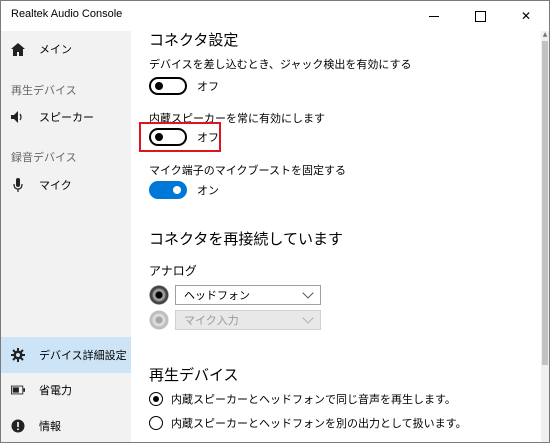 The height and width of the screenshot is (443, 550). I want to click on close-icon: ✕, so click(526, 16).